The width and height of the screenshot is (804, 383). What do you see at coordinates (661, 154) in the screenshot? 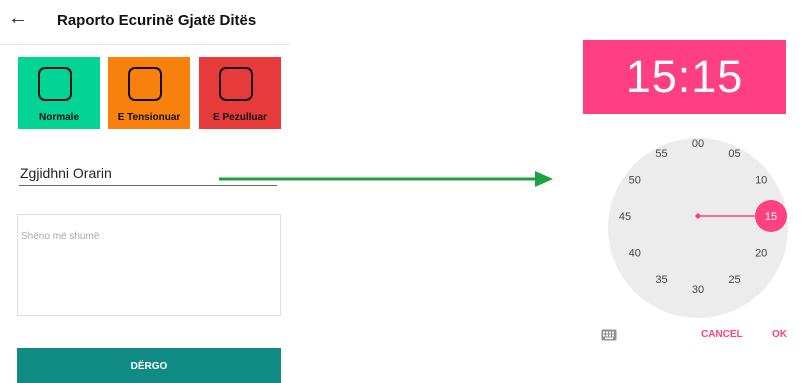
I see `clock-label-55: 55` at bounding box center [661, 154].